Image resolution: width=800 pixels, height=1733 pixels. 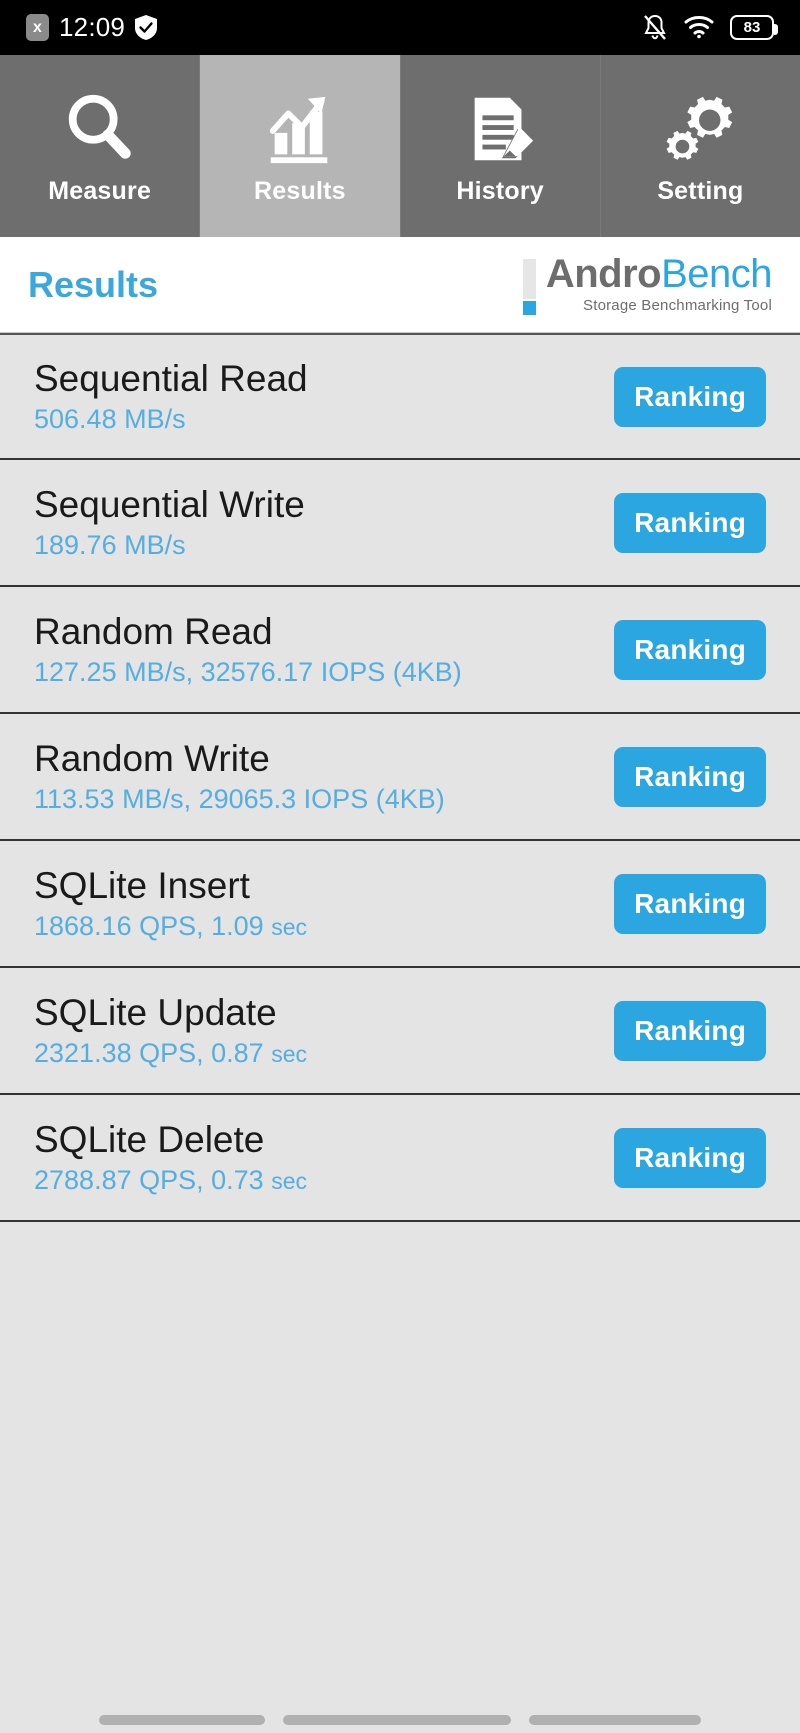 I want to click on status-bar-right: 83, so click(x=710, y=28).